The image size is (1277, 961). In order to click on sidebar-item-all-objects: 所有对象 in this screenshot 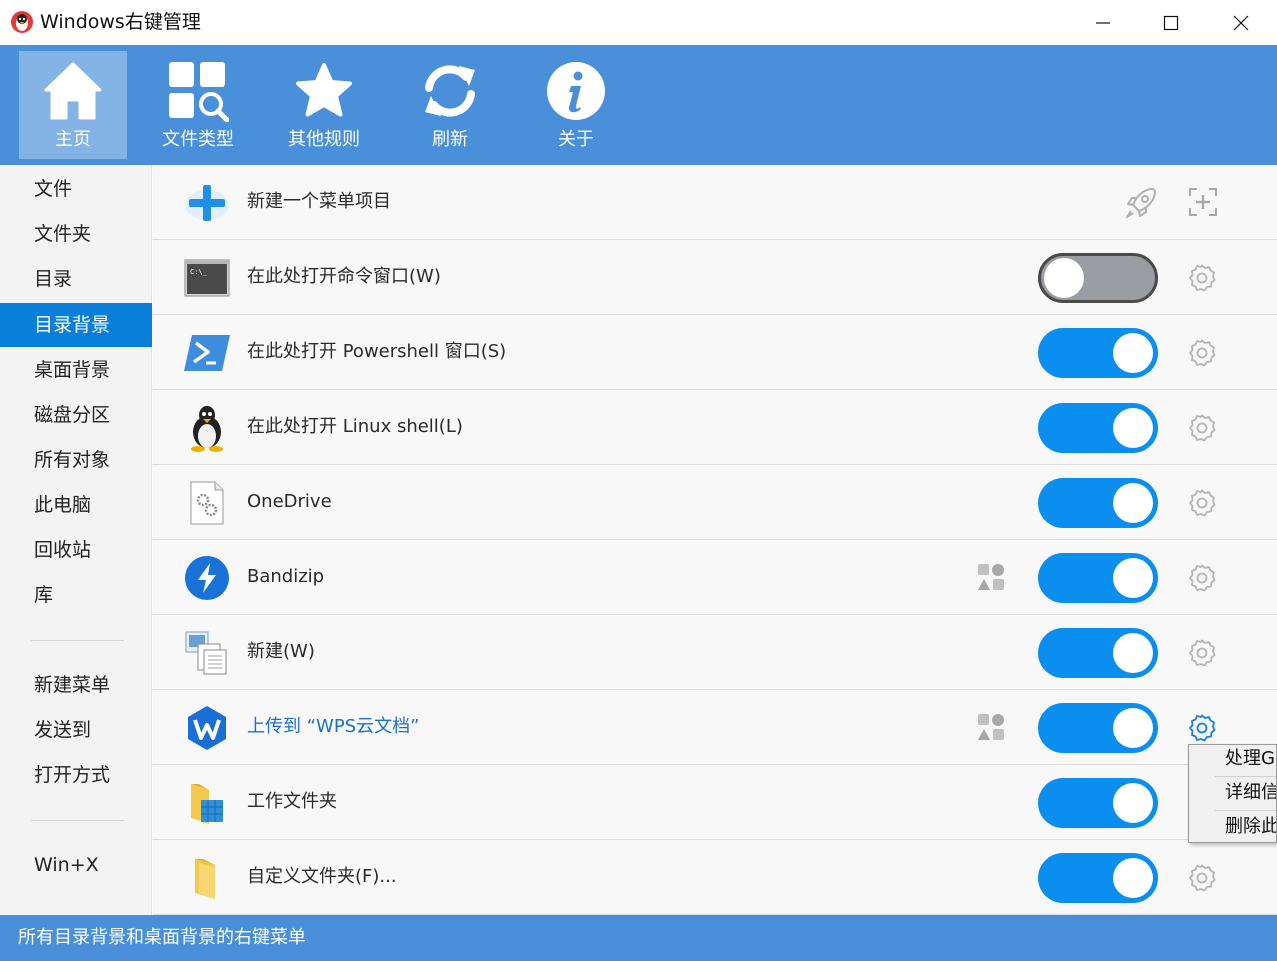, I will do `click(76, 460)`.